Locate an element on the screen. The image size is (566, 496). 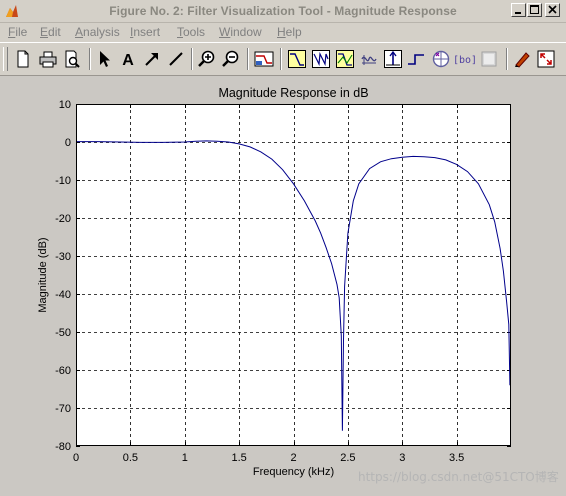
filter-info-button is located at coordinates (489, 59).